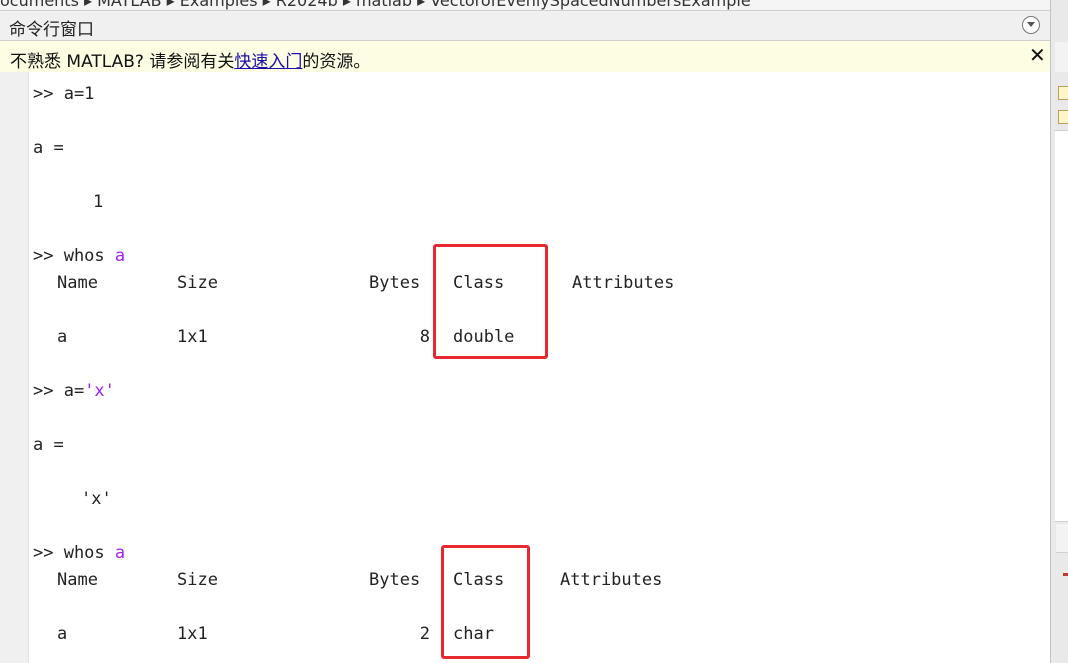 This screenshot has height=663, width=1068. Describe the element at coordinates (51, 30) in the screenshot. I see `panel-title: 命令行窗口` at that location.